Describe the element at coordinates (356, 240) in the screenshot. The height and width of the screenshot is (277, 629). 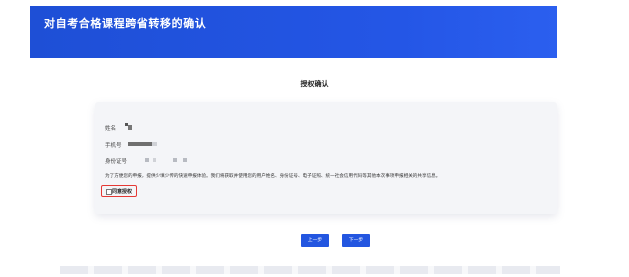
I see `next-step-button: 下一步` at that location.